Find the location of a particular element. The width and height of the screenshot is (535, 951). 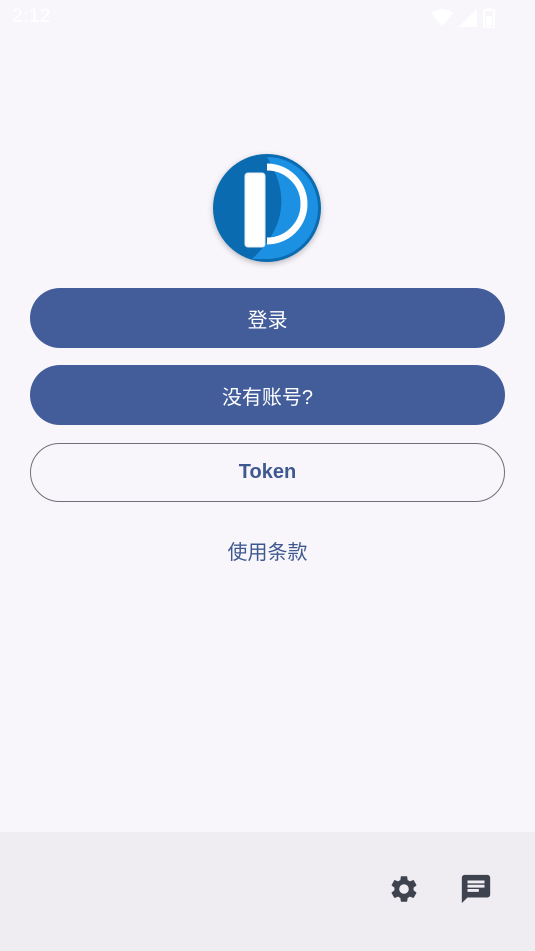

register-button: 没有账号? is located at coordinates (267, 395).